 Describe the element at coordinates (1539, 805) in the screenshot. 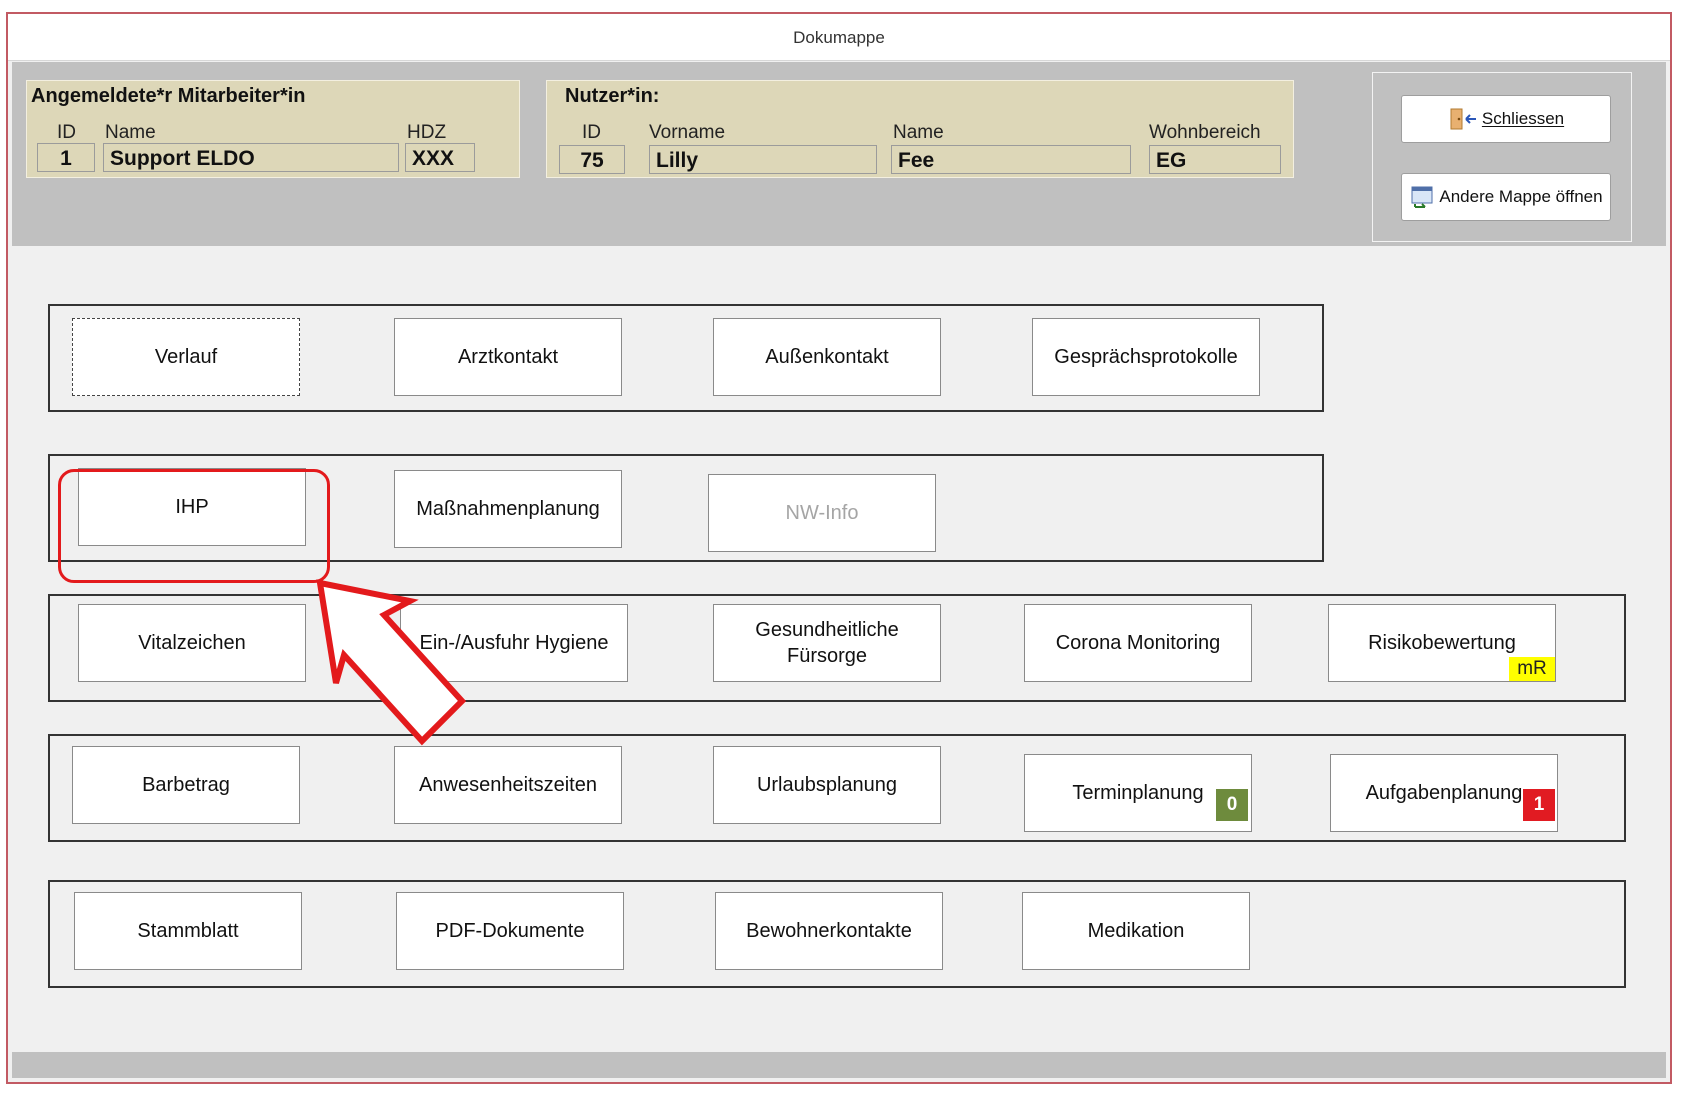

I see `tasks-count-badge: 1` at that location.